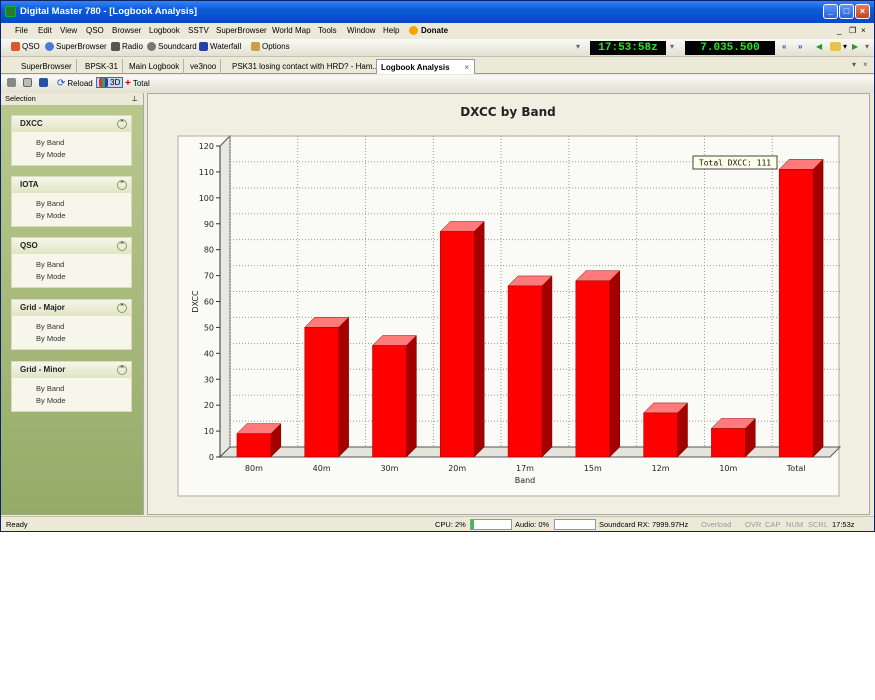 This screenshot has height=700, width=875. I want to click on rewind-icon: «, so click(784, 46).